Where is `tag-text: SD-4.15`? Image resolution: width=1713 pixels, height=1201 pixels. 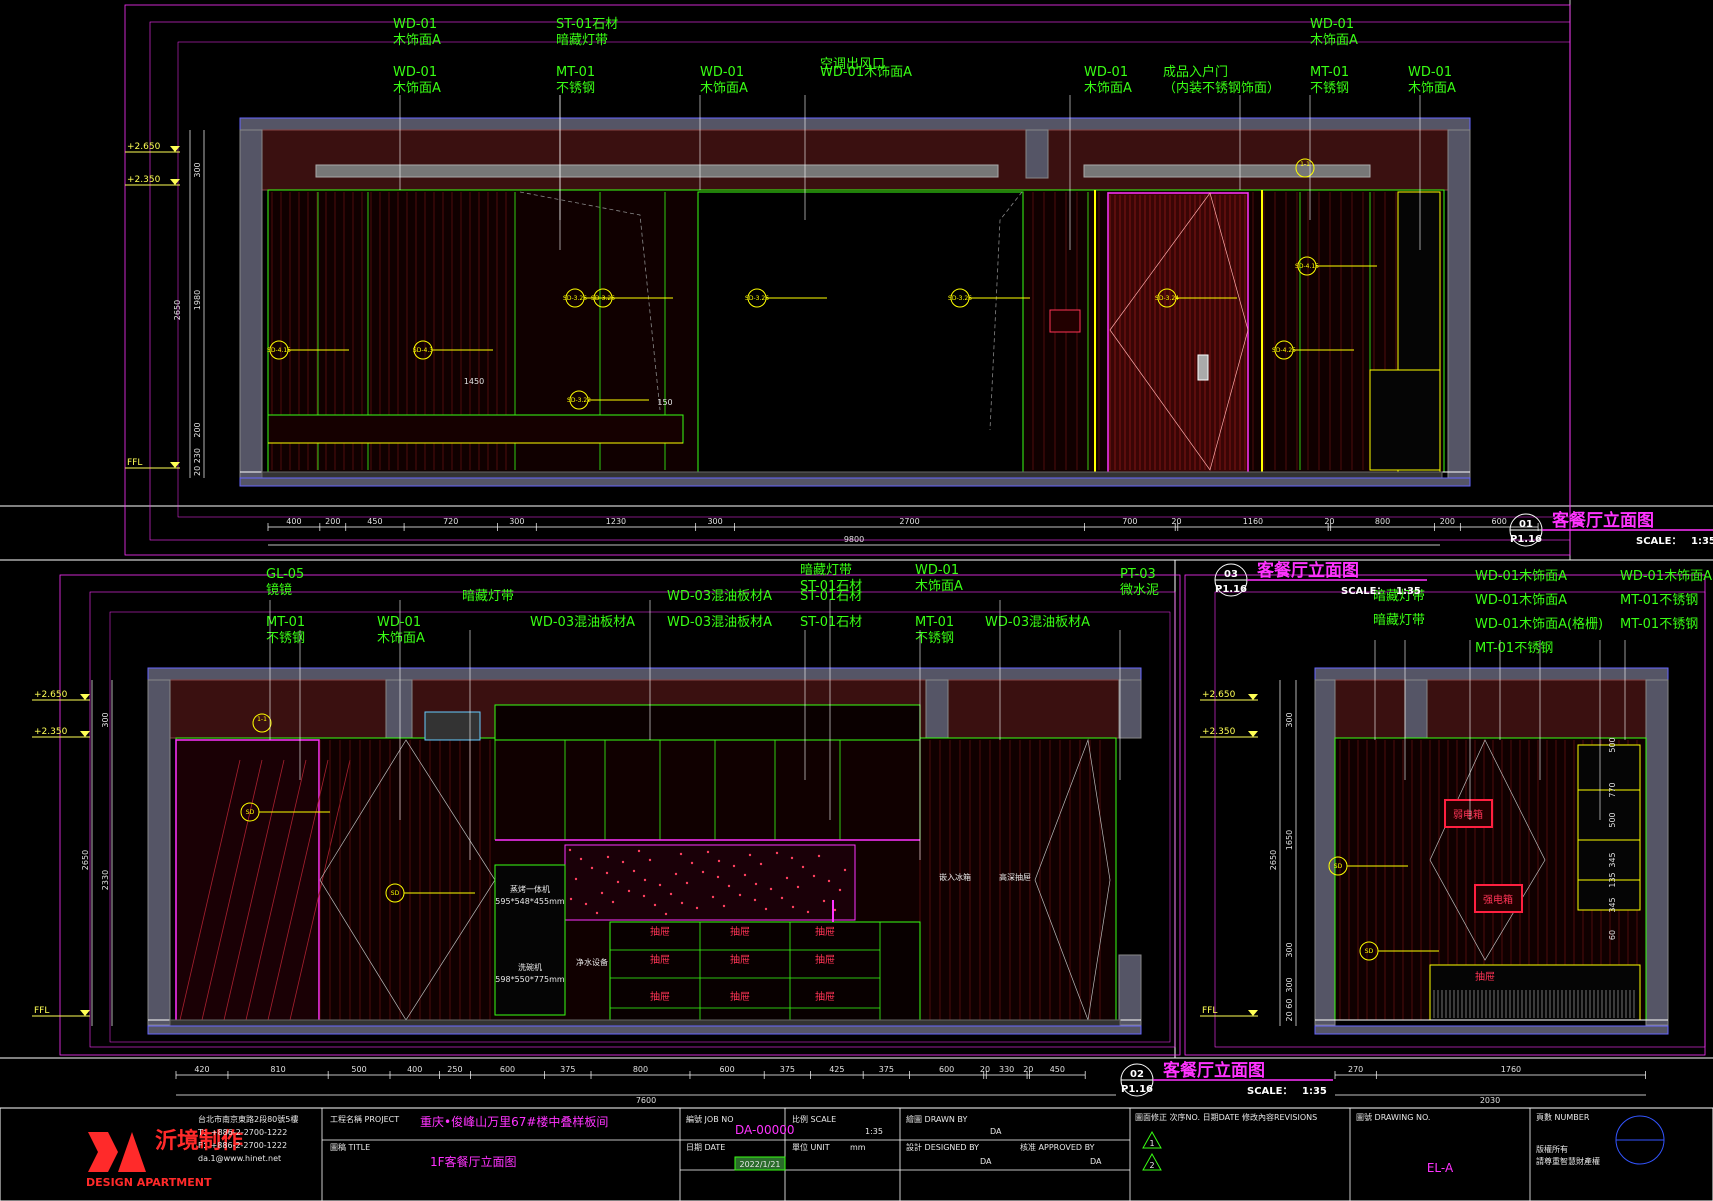 tag-text: SD-4.15 is located at coordinates (279, 350).